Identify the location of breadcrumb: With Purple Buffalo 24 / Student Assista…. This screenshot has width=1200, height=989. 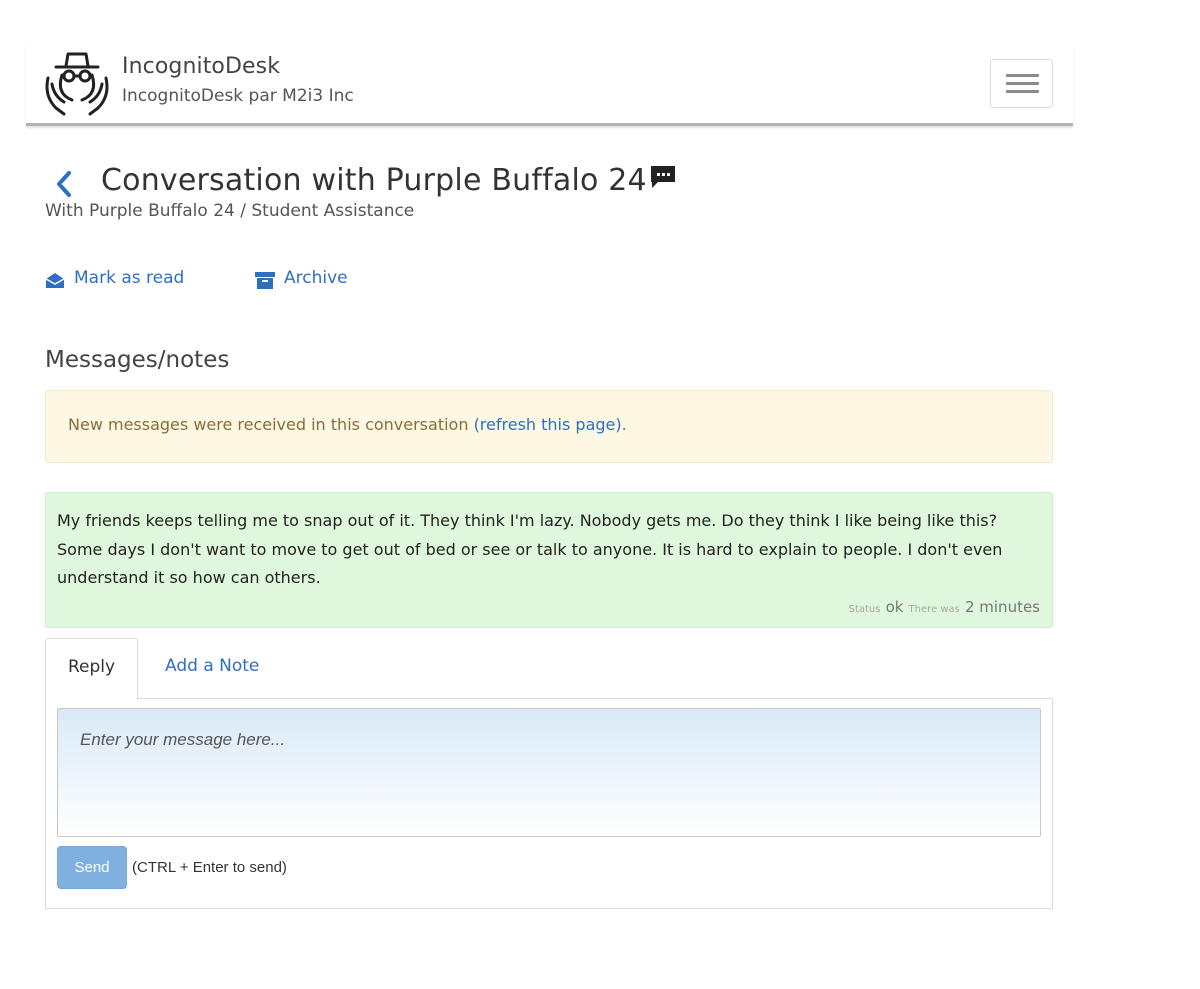
(230, 211).